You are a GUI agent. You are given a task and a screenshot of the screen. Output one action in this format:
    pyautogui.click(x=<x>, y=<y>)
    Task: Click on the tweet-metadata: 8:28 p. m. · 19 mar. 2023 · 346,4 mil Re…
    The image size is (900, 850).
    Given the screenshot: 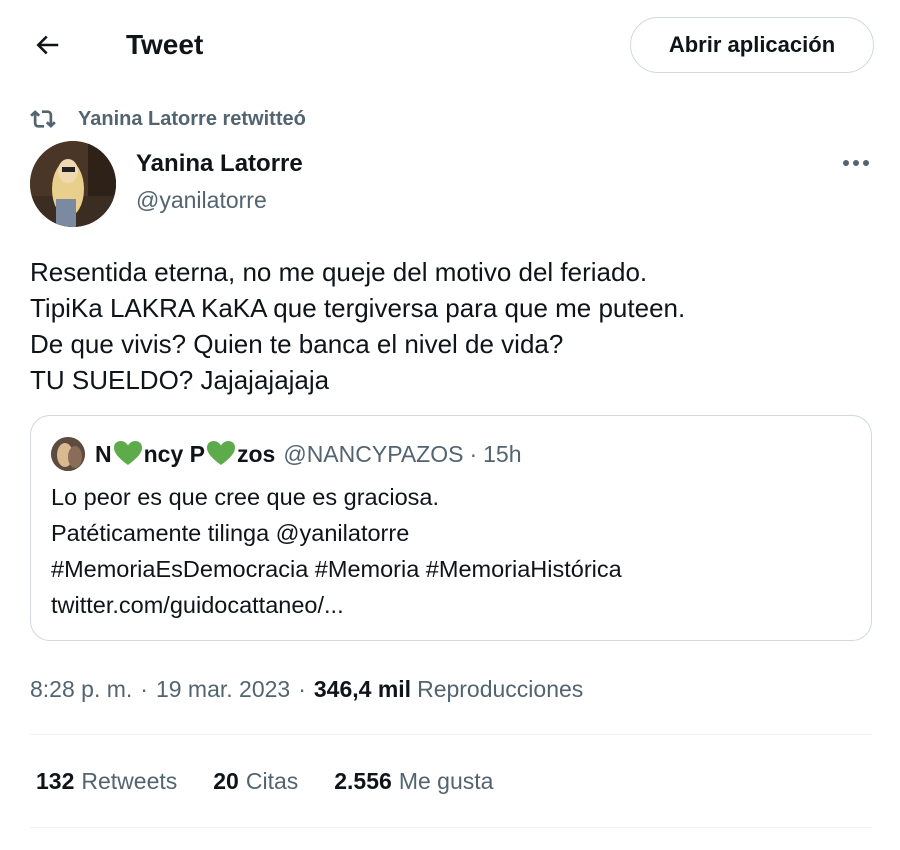 What is the action you would take?
    pyautogui.click(x=306, y=689)
    